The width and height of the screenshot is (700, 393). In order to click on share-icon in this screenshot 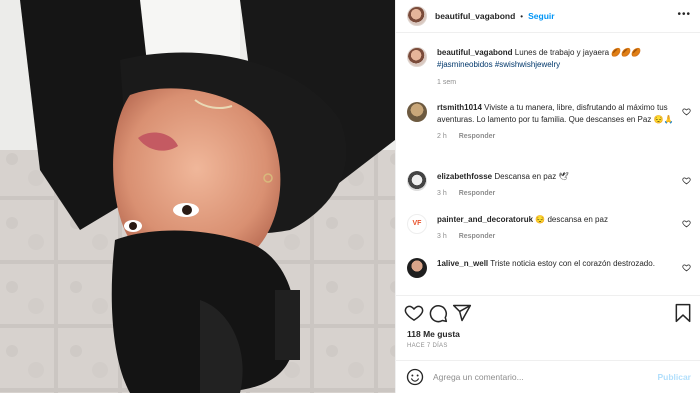, I will do `click(462, 313)`.